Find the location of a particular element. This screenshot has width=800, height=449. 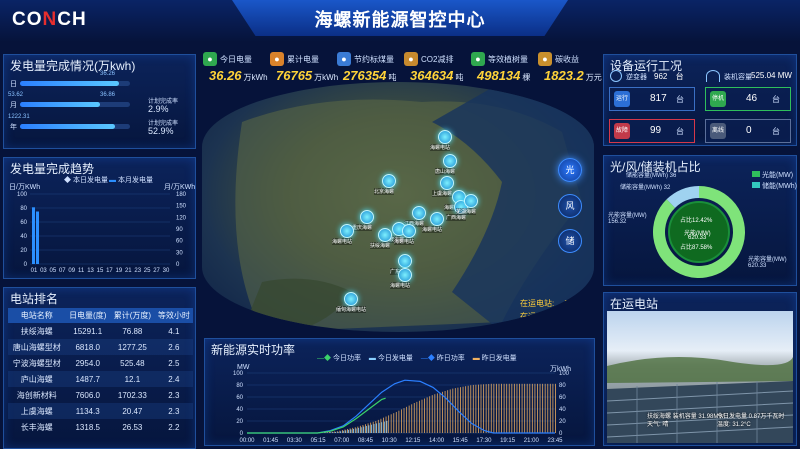

table-row: 宁波海螺型材 2954.0 525.48 2.5 is located at coordinates (100, 363).